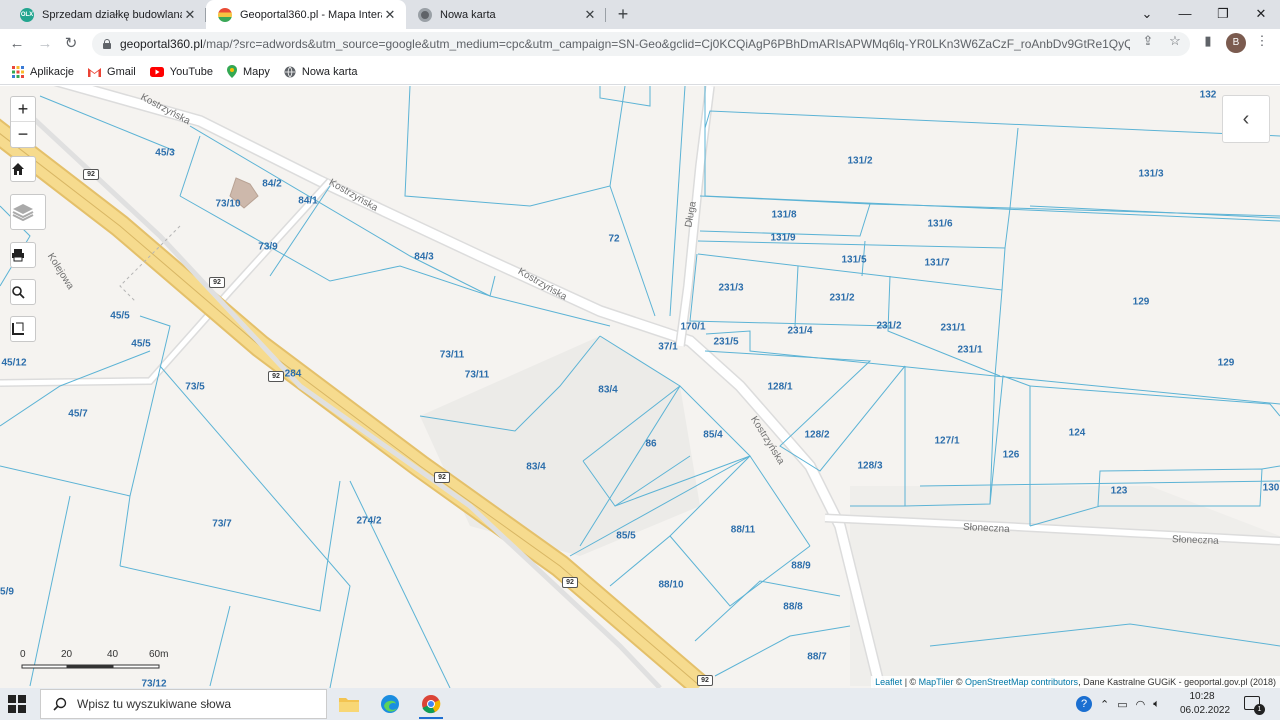  I want to click on parcel-label: 85/4, so click(712, 435).